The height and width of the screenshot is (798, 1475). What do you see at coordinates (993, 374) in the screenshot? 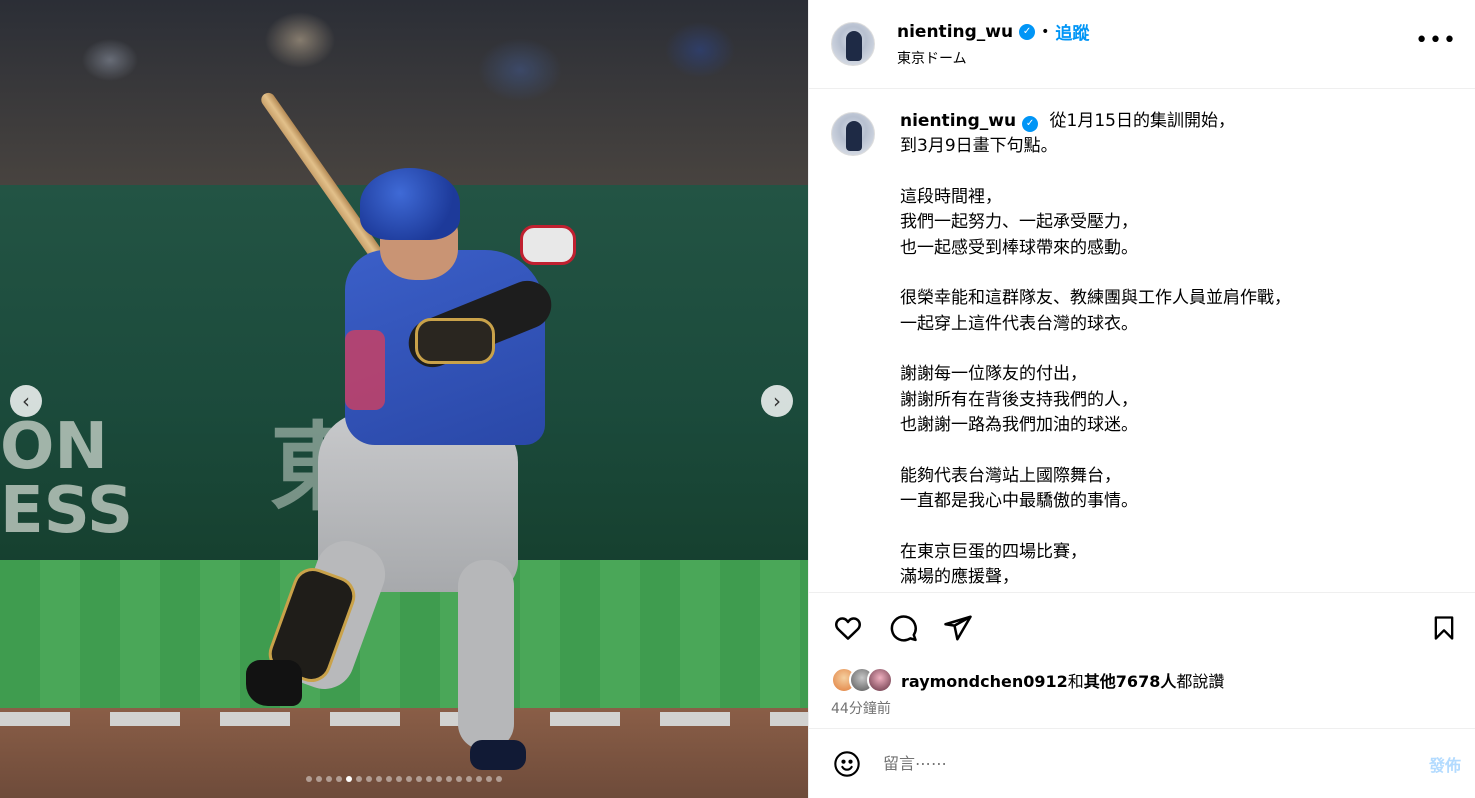
I see `caption-line: 謝謝每一位隊友的付出，` at bounding box center [993, 374].